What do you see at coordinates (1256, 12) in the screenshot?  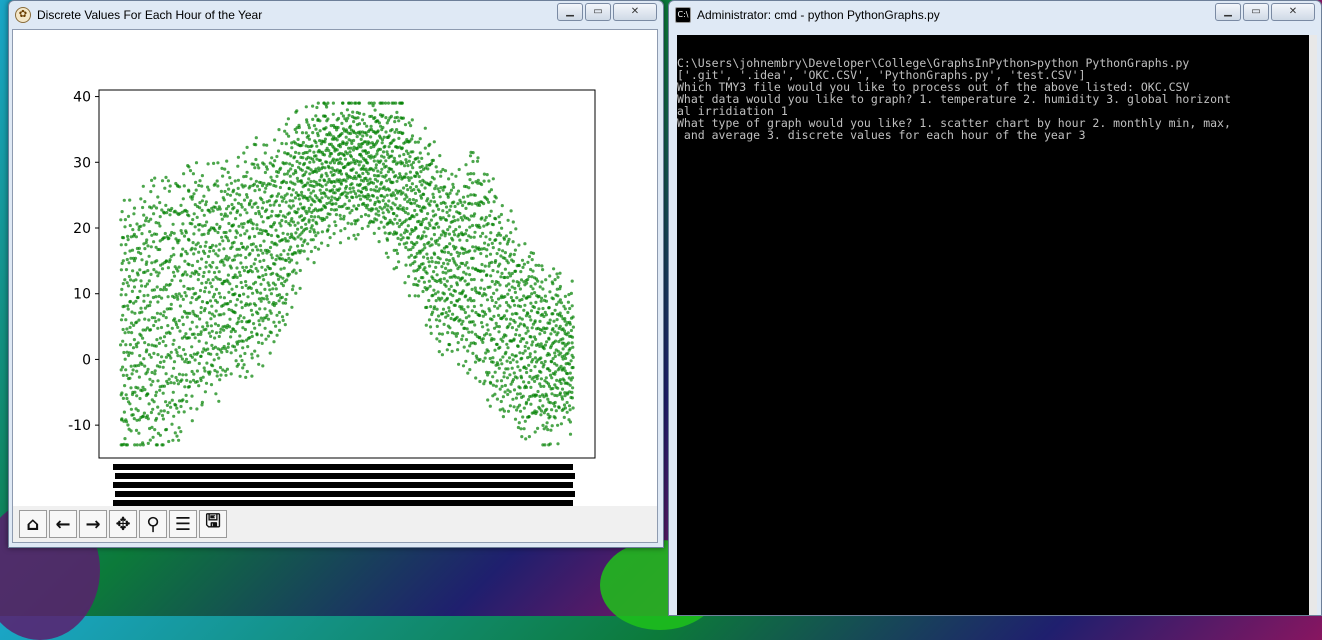 I see `cmd-maximize-button: ▭` at bounding box center [1256, 12].